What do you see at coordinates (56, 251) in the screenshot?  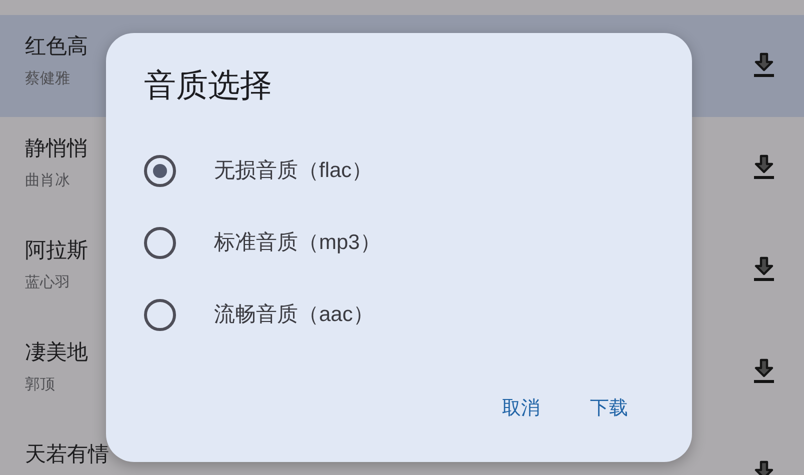 I see `song-title: 阿拉斯` at bounding box center [56, 251].